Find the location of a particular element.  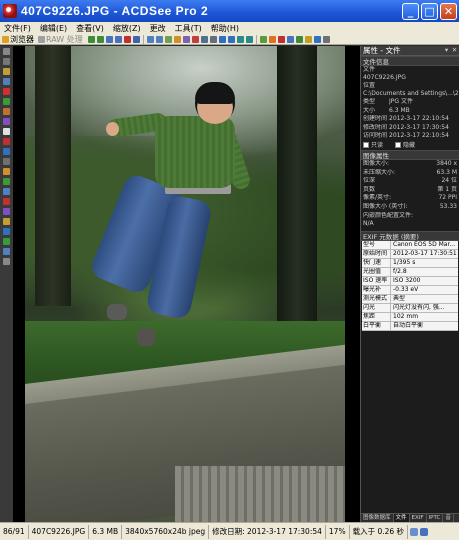

email-icon is located at coordinates (299, 39).